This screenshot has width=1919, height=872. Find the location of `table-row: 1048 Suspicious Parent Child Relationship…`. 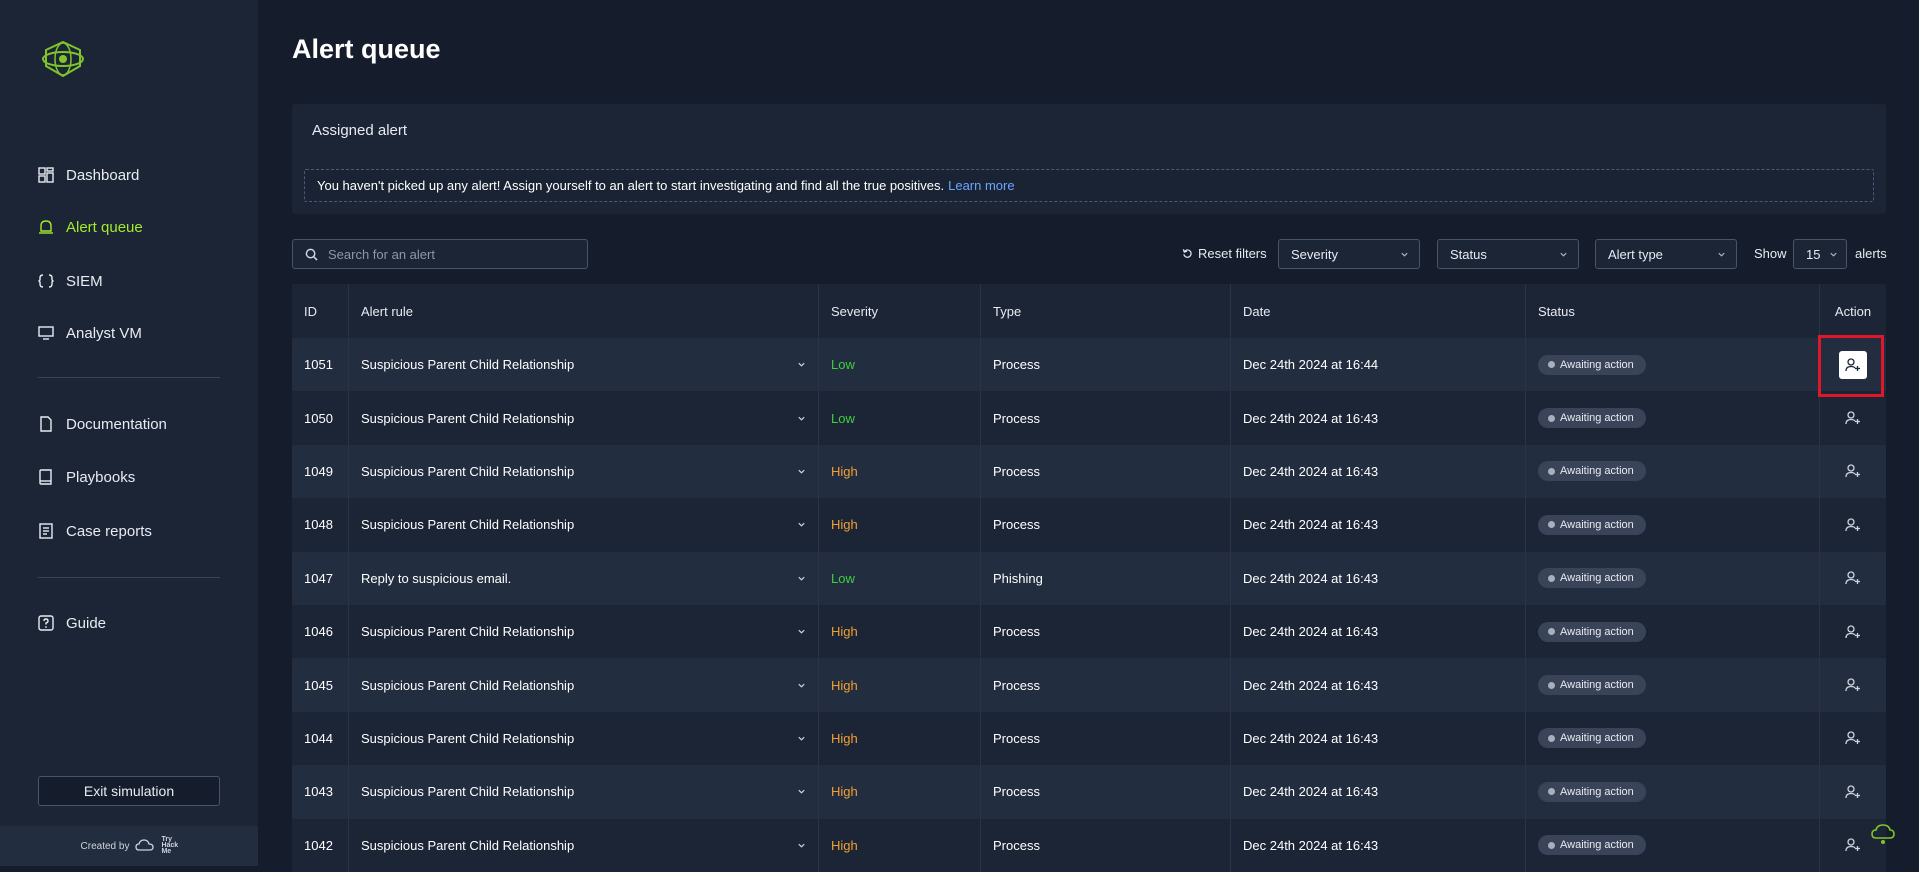

table-row: 1048 Suspicious Parent Child Relationship… is located at coordinates (1089, 525).